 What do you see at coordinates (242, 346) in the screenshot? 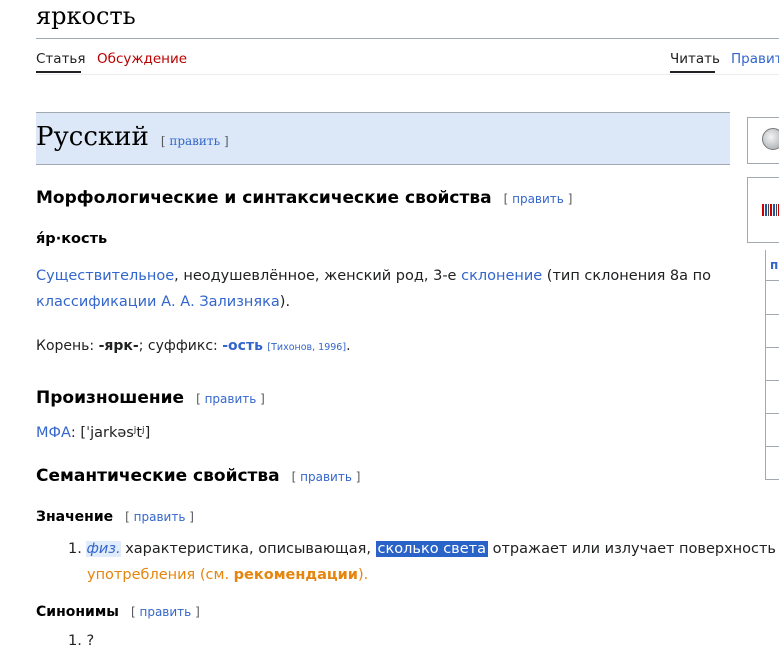
I see `suffix-link: -ость` at bounding box center [242, 346].